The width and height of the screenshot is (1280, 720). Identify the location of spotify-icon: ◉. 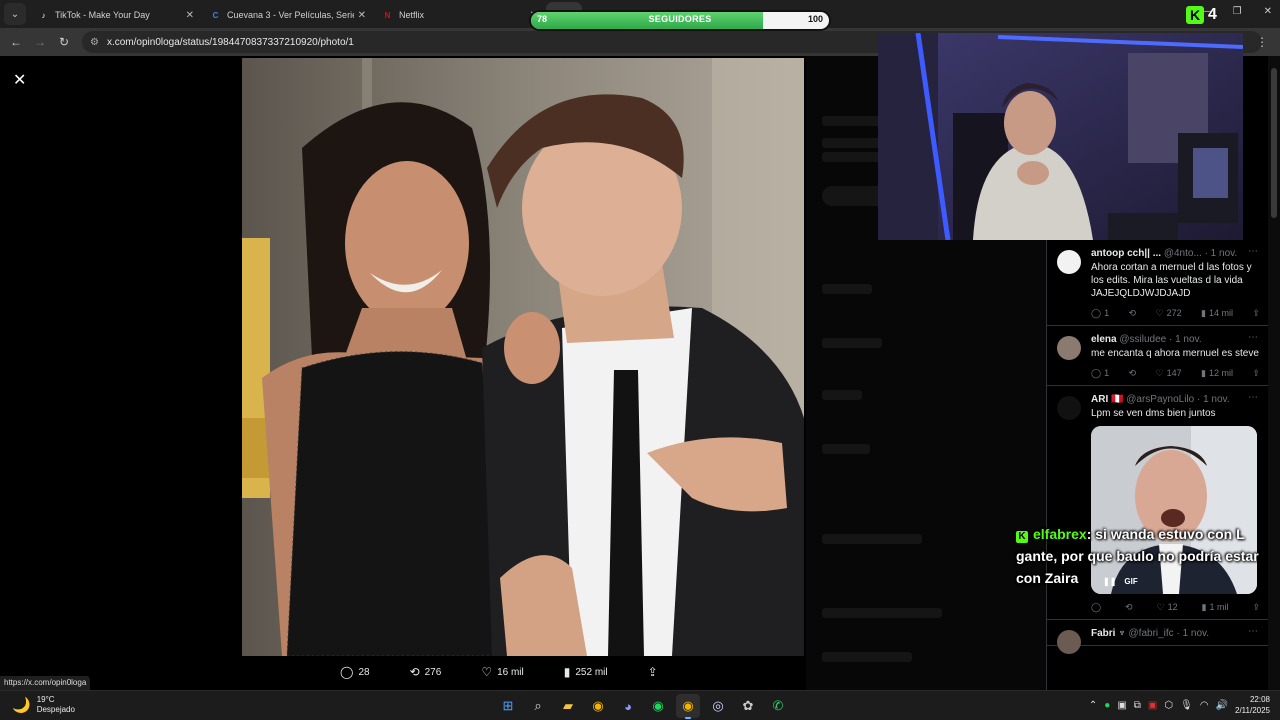
(658, 706).